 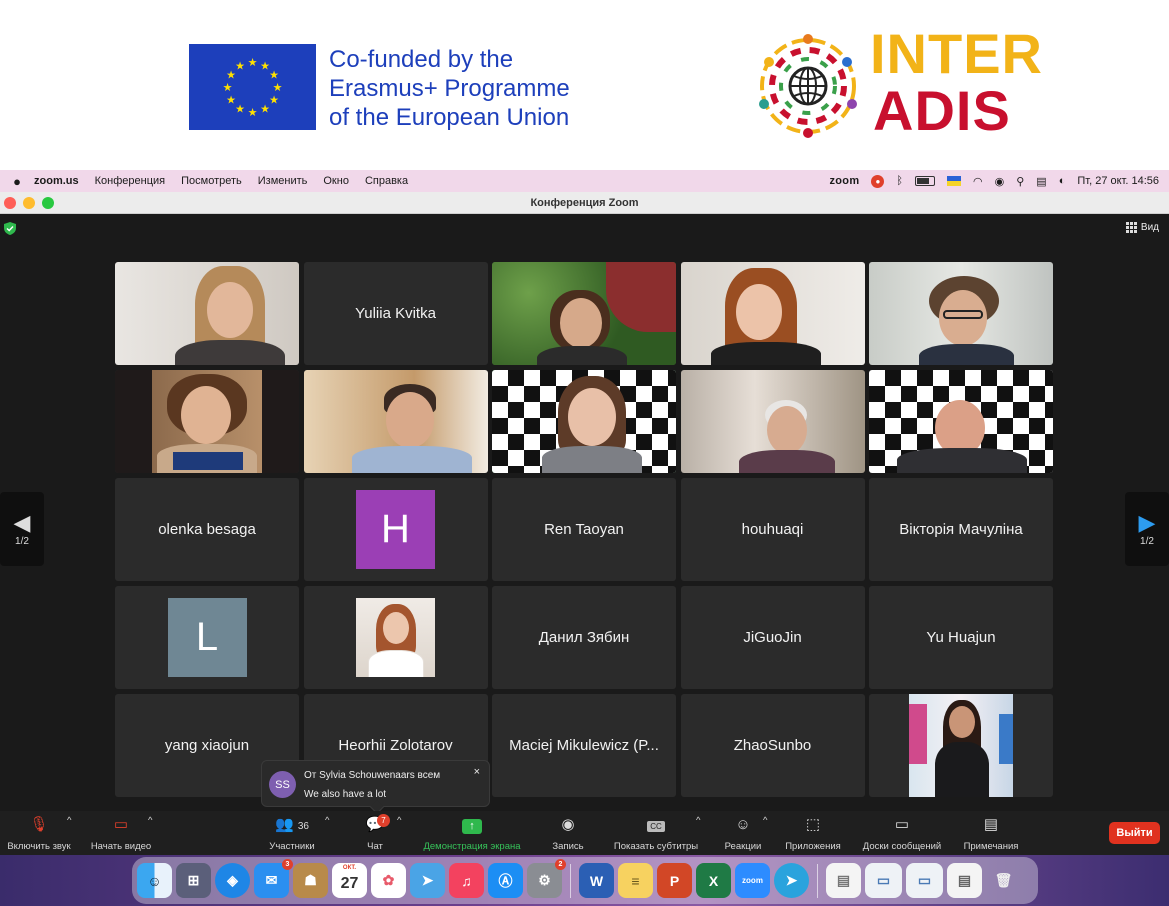 What do you see at coordinates (48, 203) in the screenshot?
I see `fullscreen-window-button` at bounding box center [48, 203].